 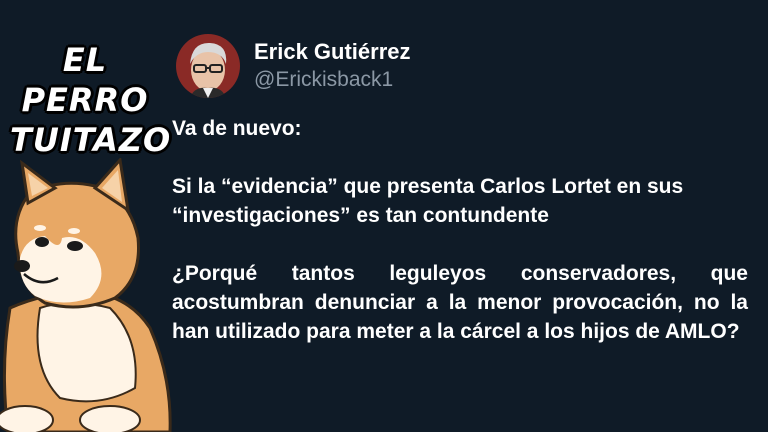 What do you see at coordinates (237, 128) in the screenshot?
I see `tweet-paragraph-1: Va de nuevo:` at bounding box center [237, 128].